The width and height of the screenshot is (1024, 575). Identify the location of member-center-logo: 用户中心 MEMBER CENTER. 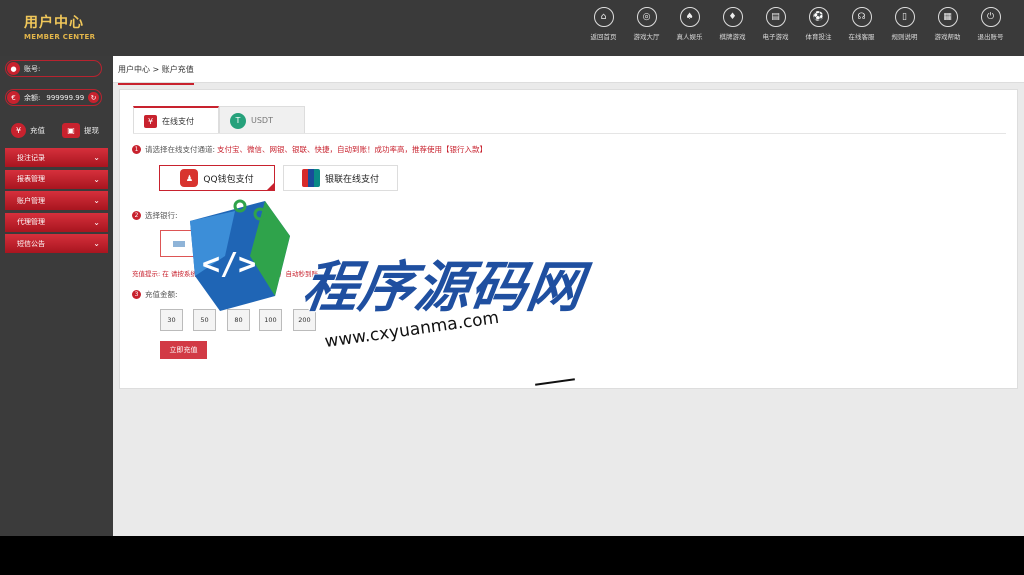
(64, 29).